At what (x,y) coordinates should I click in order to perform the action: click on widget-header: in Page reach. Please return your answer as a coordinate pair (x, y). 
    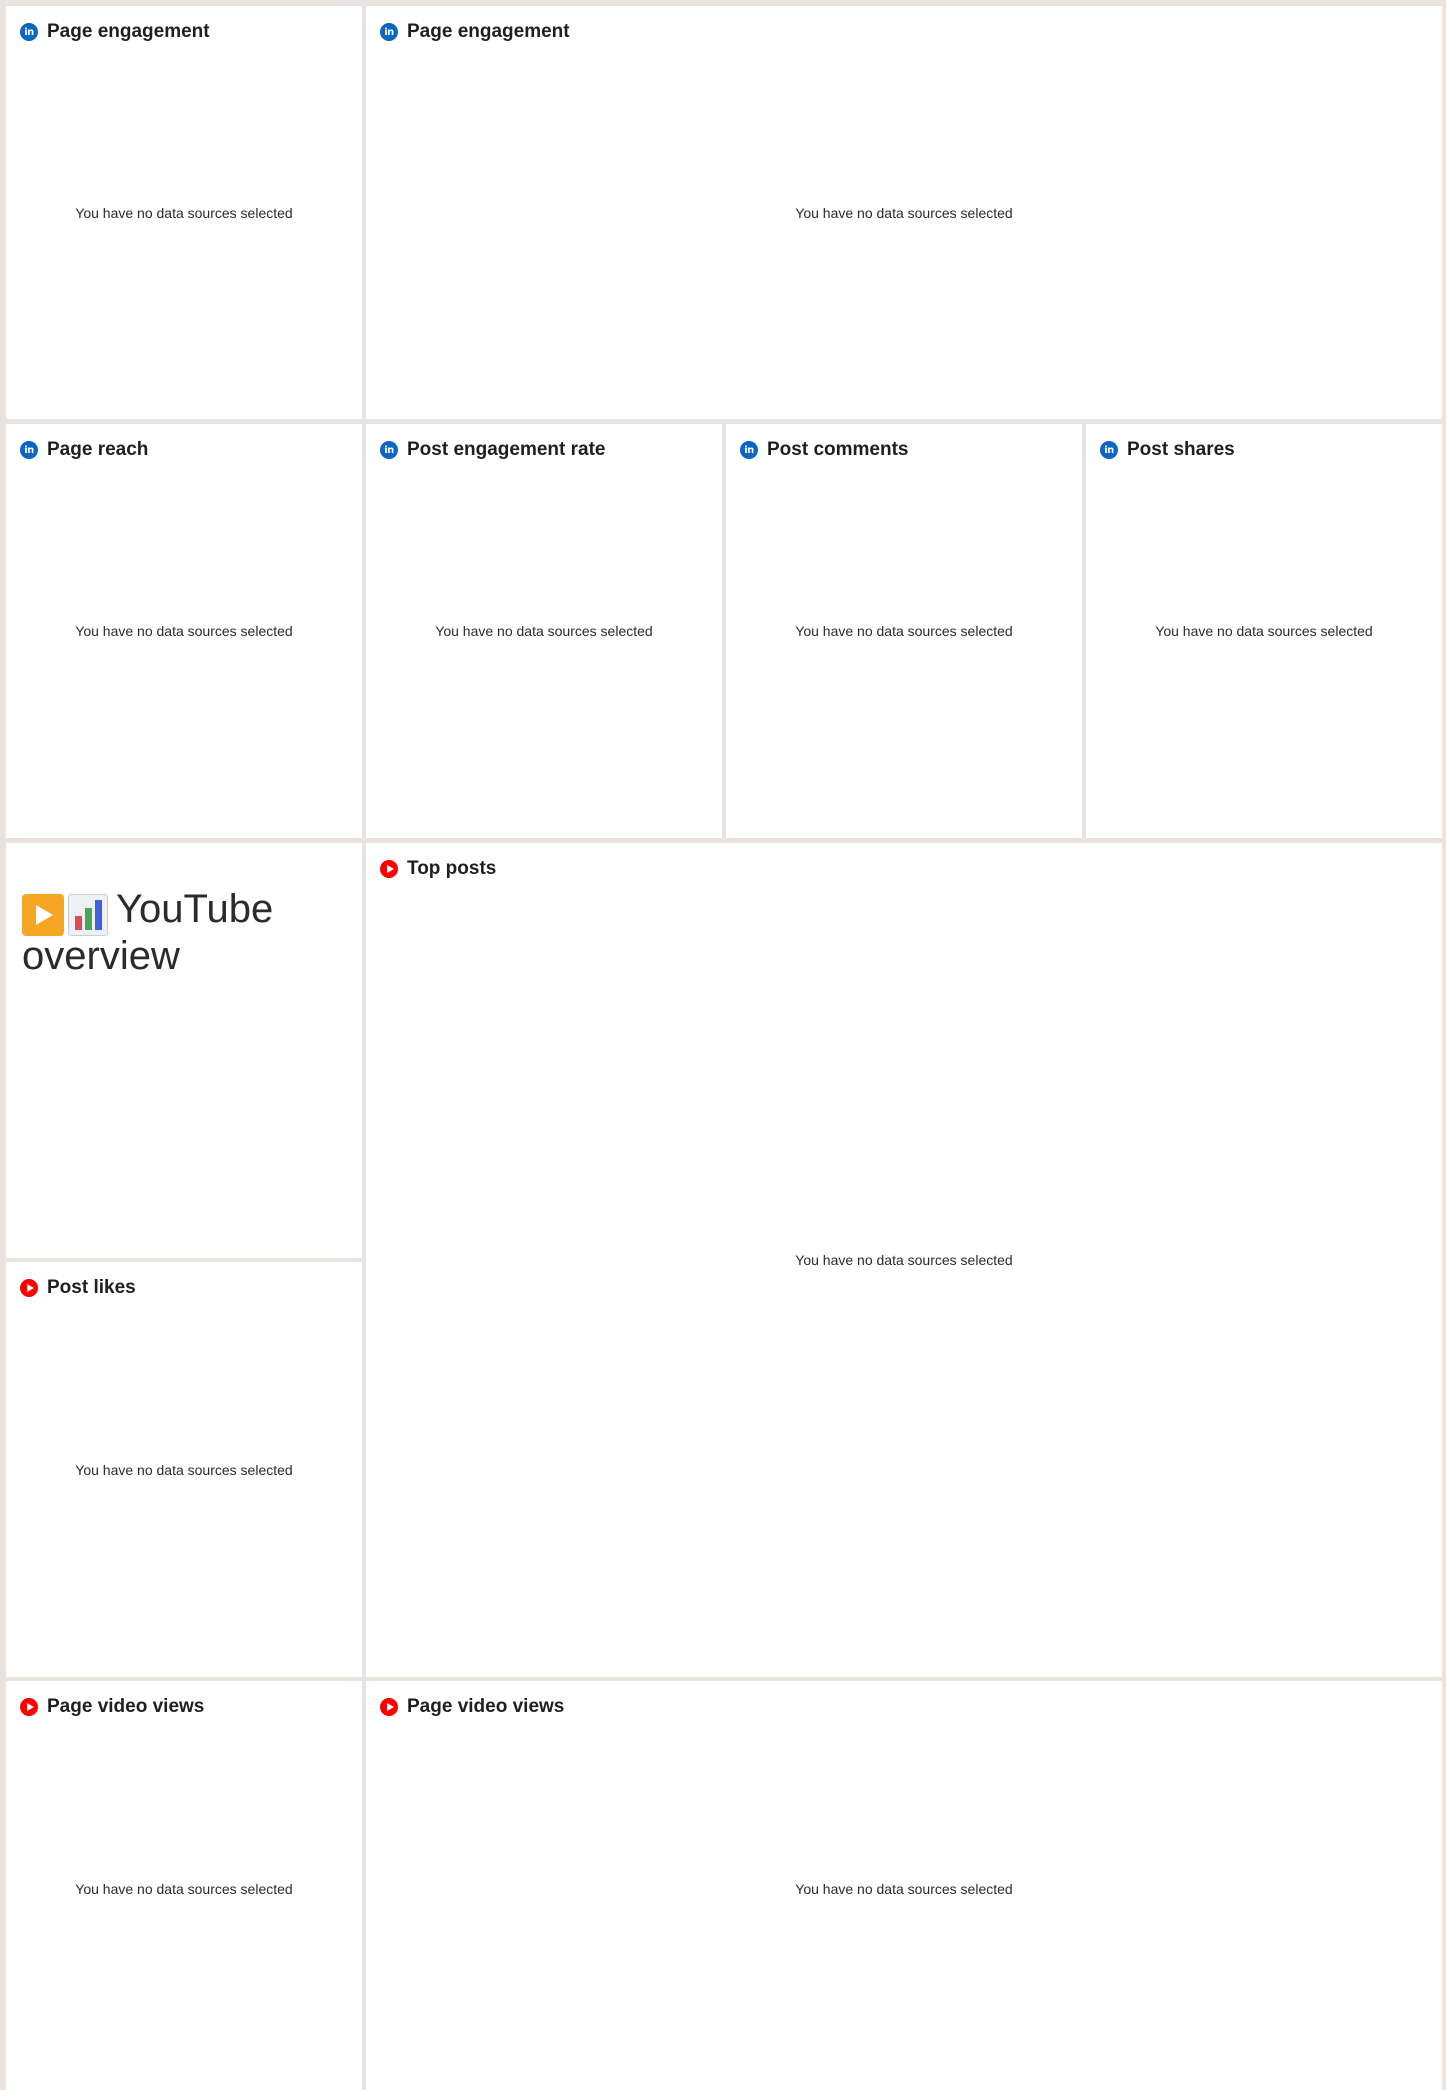
    Looking at the image, I should click on (84, 450).